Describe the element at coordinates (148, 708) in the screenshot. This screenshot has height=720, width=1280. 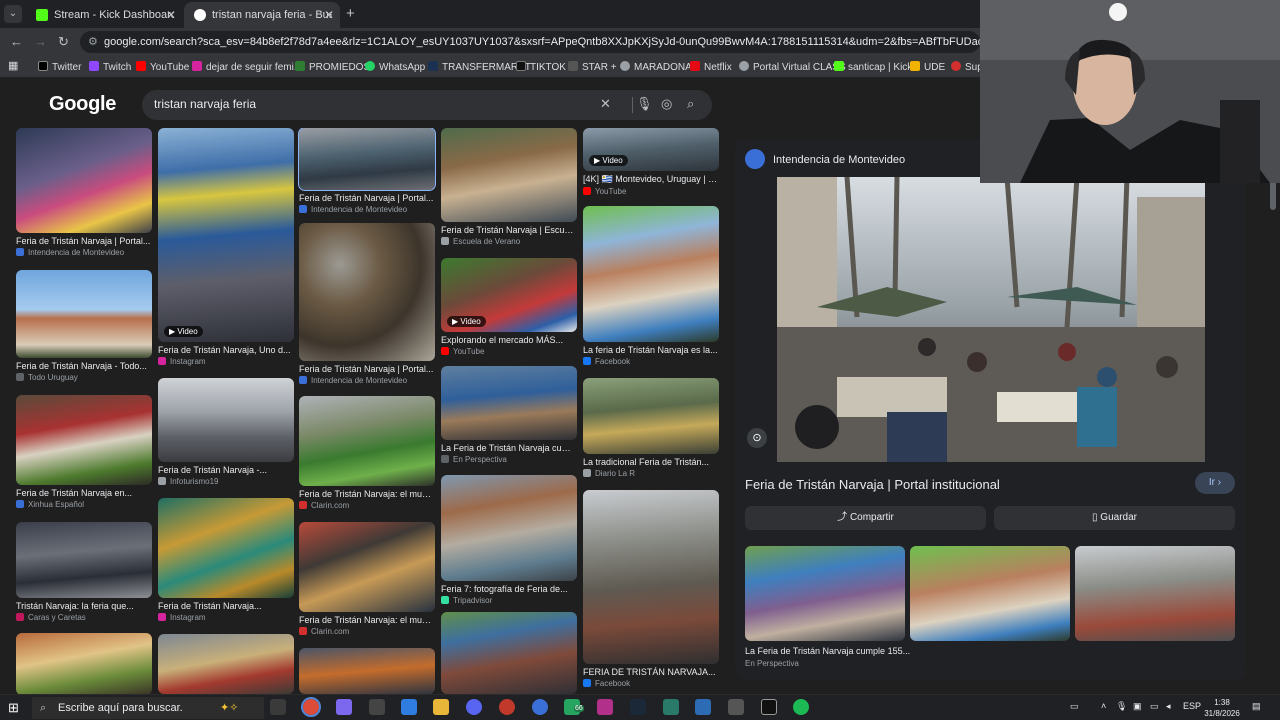
I see `taskbar-search: ⌕ Escribe aquí para buscar. ✦✧` at that location.